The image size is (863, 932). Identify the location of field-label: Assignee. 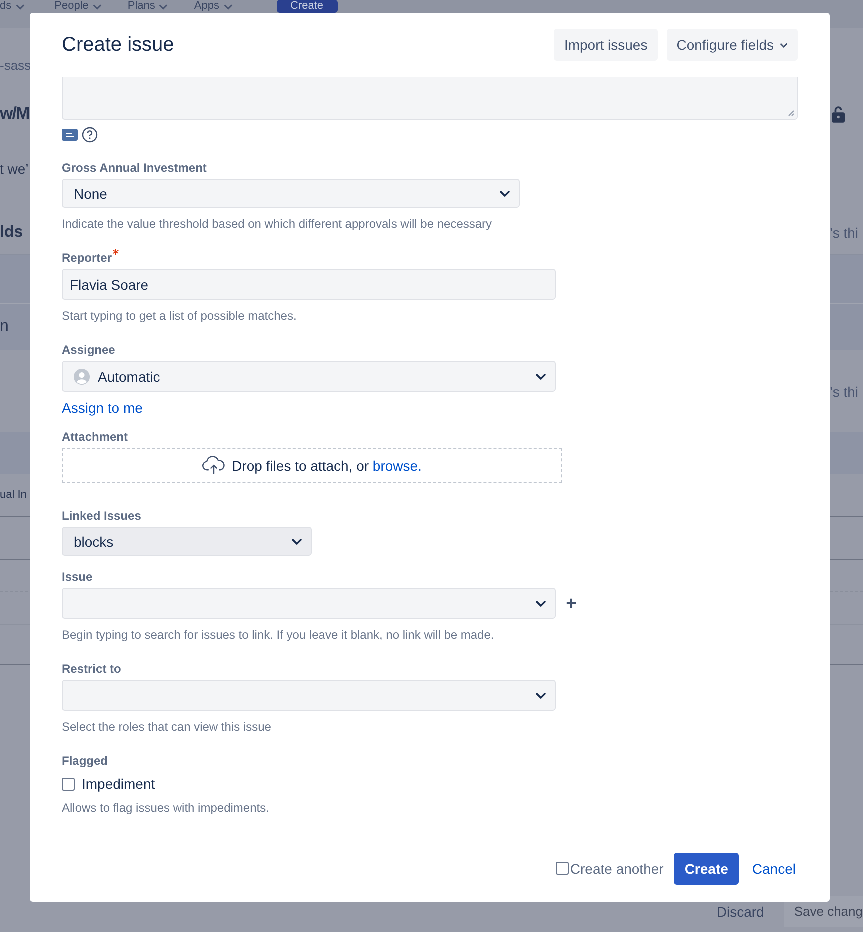
(89, 350).